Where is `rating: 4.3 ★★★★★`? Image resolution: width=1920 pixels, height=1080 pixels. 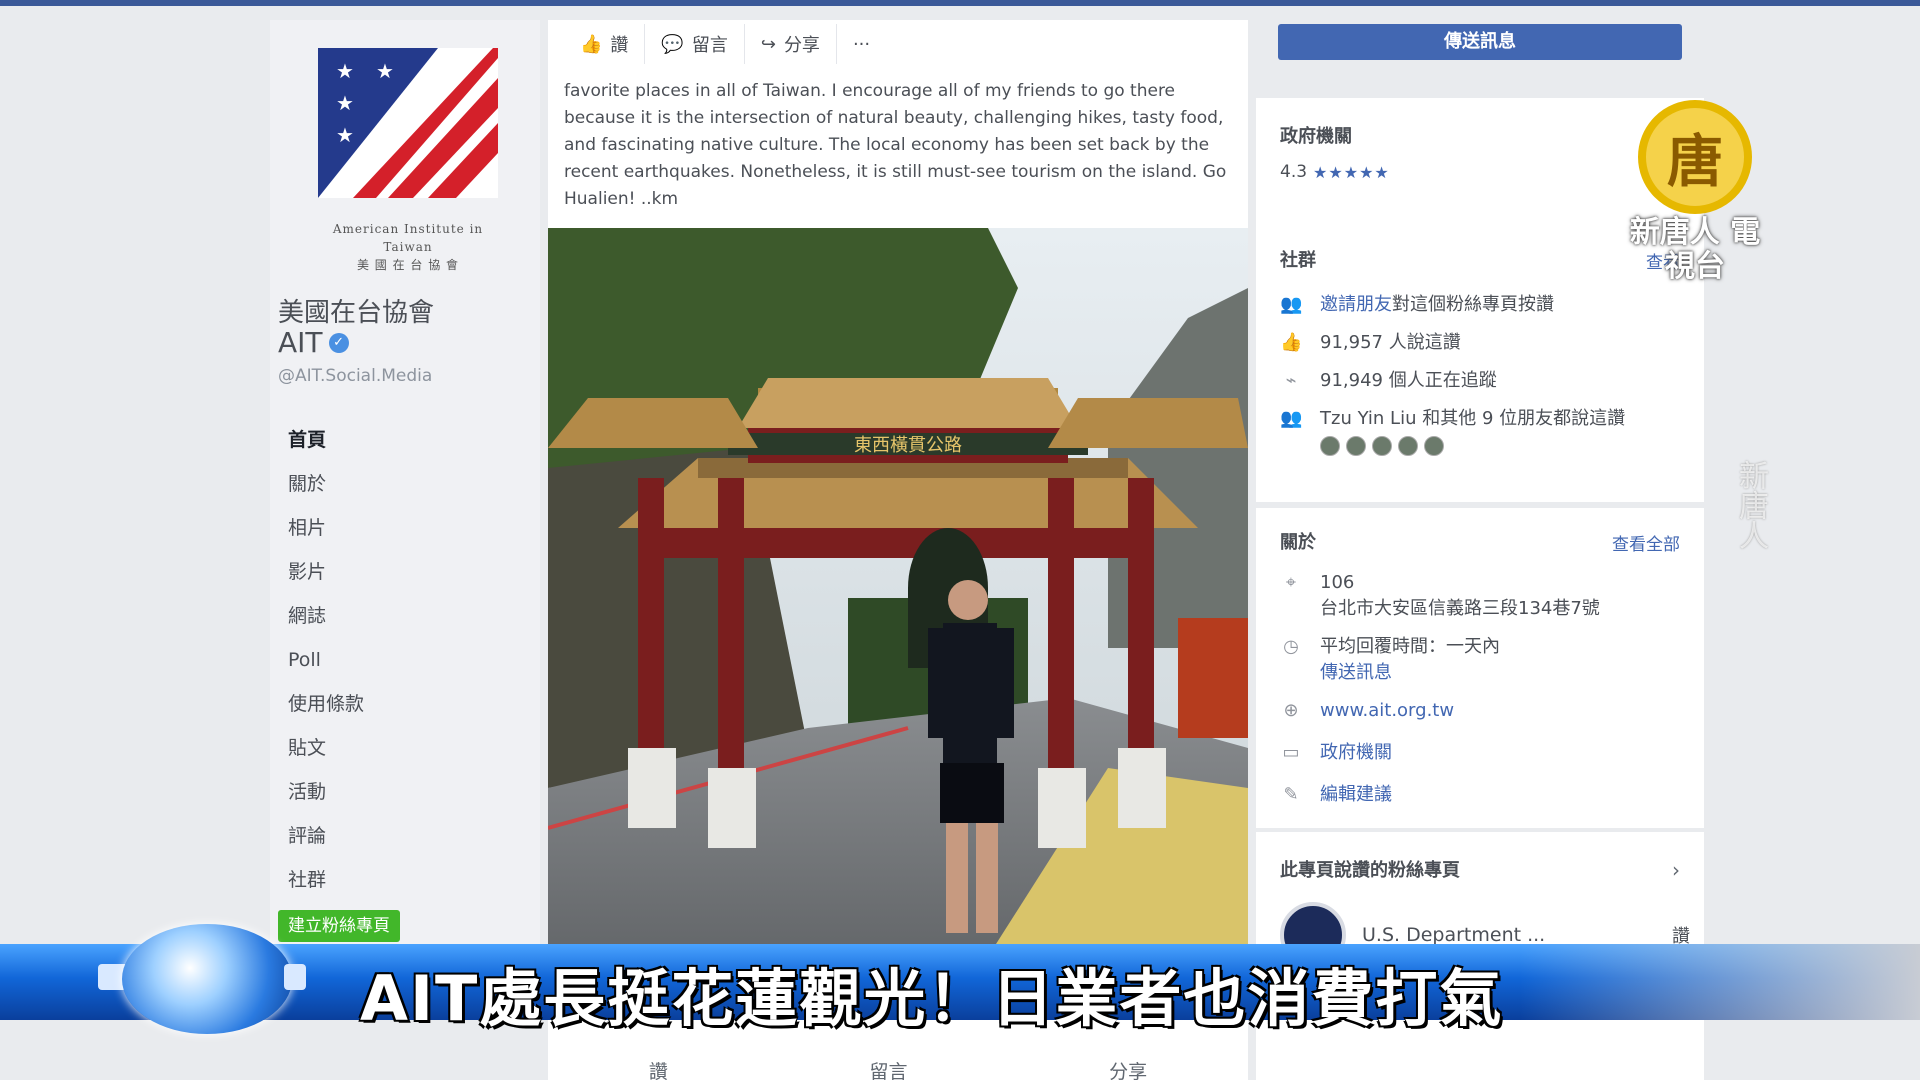 rating: 4.3 ★★★★★ is located at coordinates (1335, 172).